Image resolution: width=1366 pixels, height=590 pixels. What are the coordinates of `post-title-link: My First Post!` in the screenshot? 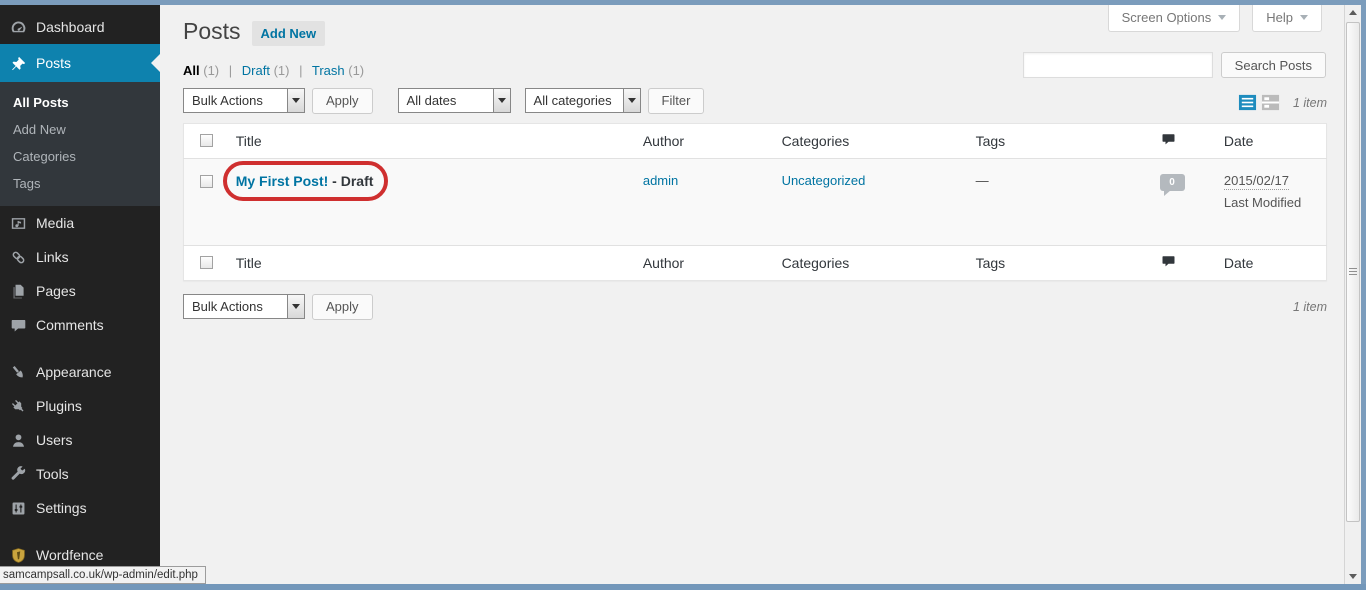 It's located at (282, 181).